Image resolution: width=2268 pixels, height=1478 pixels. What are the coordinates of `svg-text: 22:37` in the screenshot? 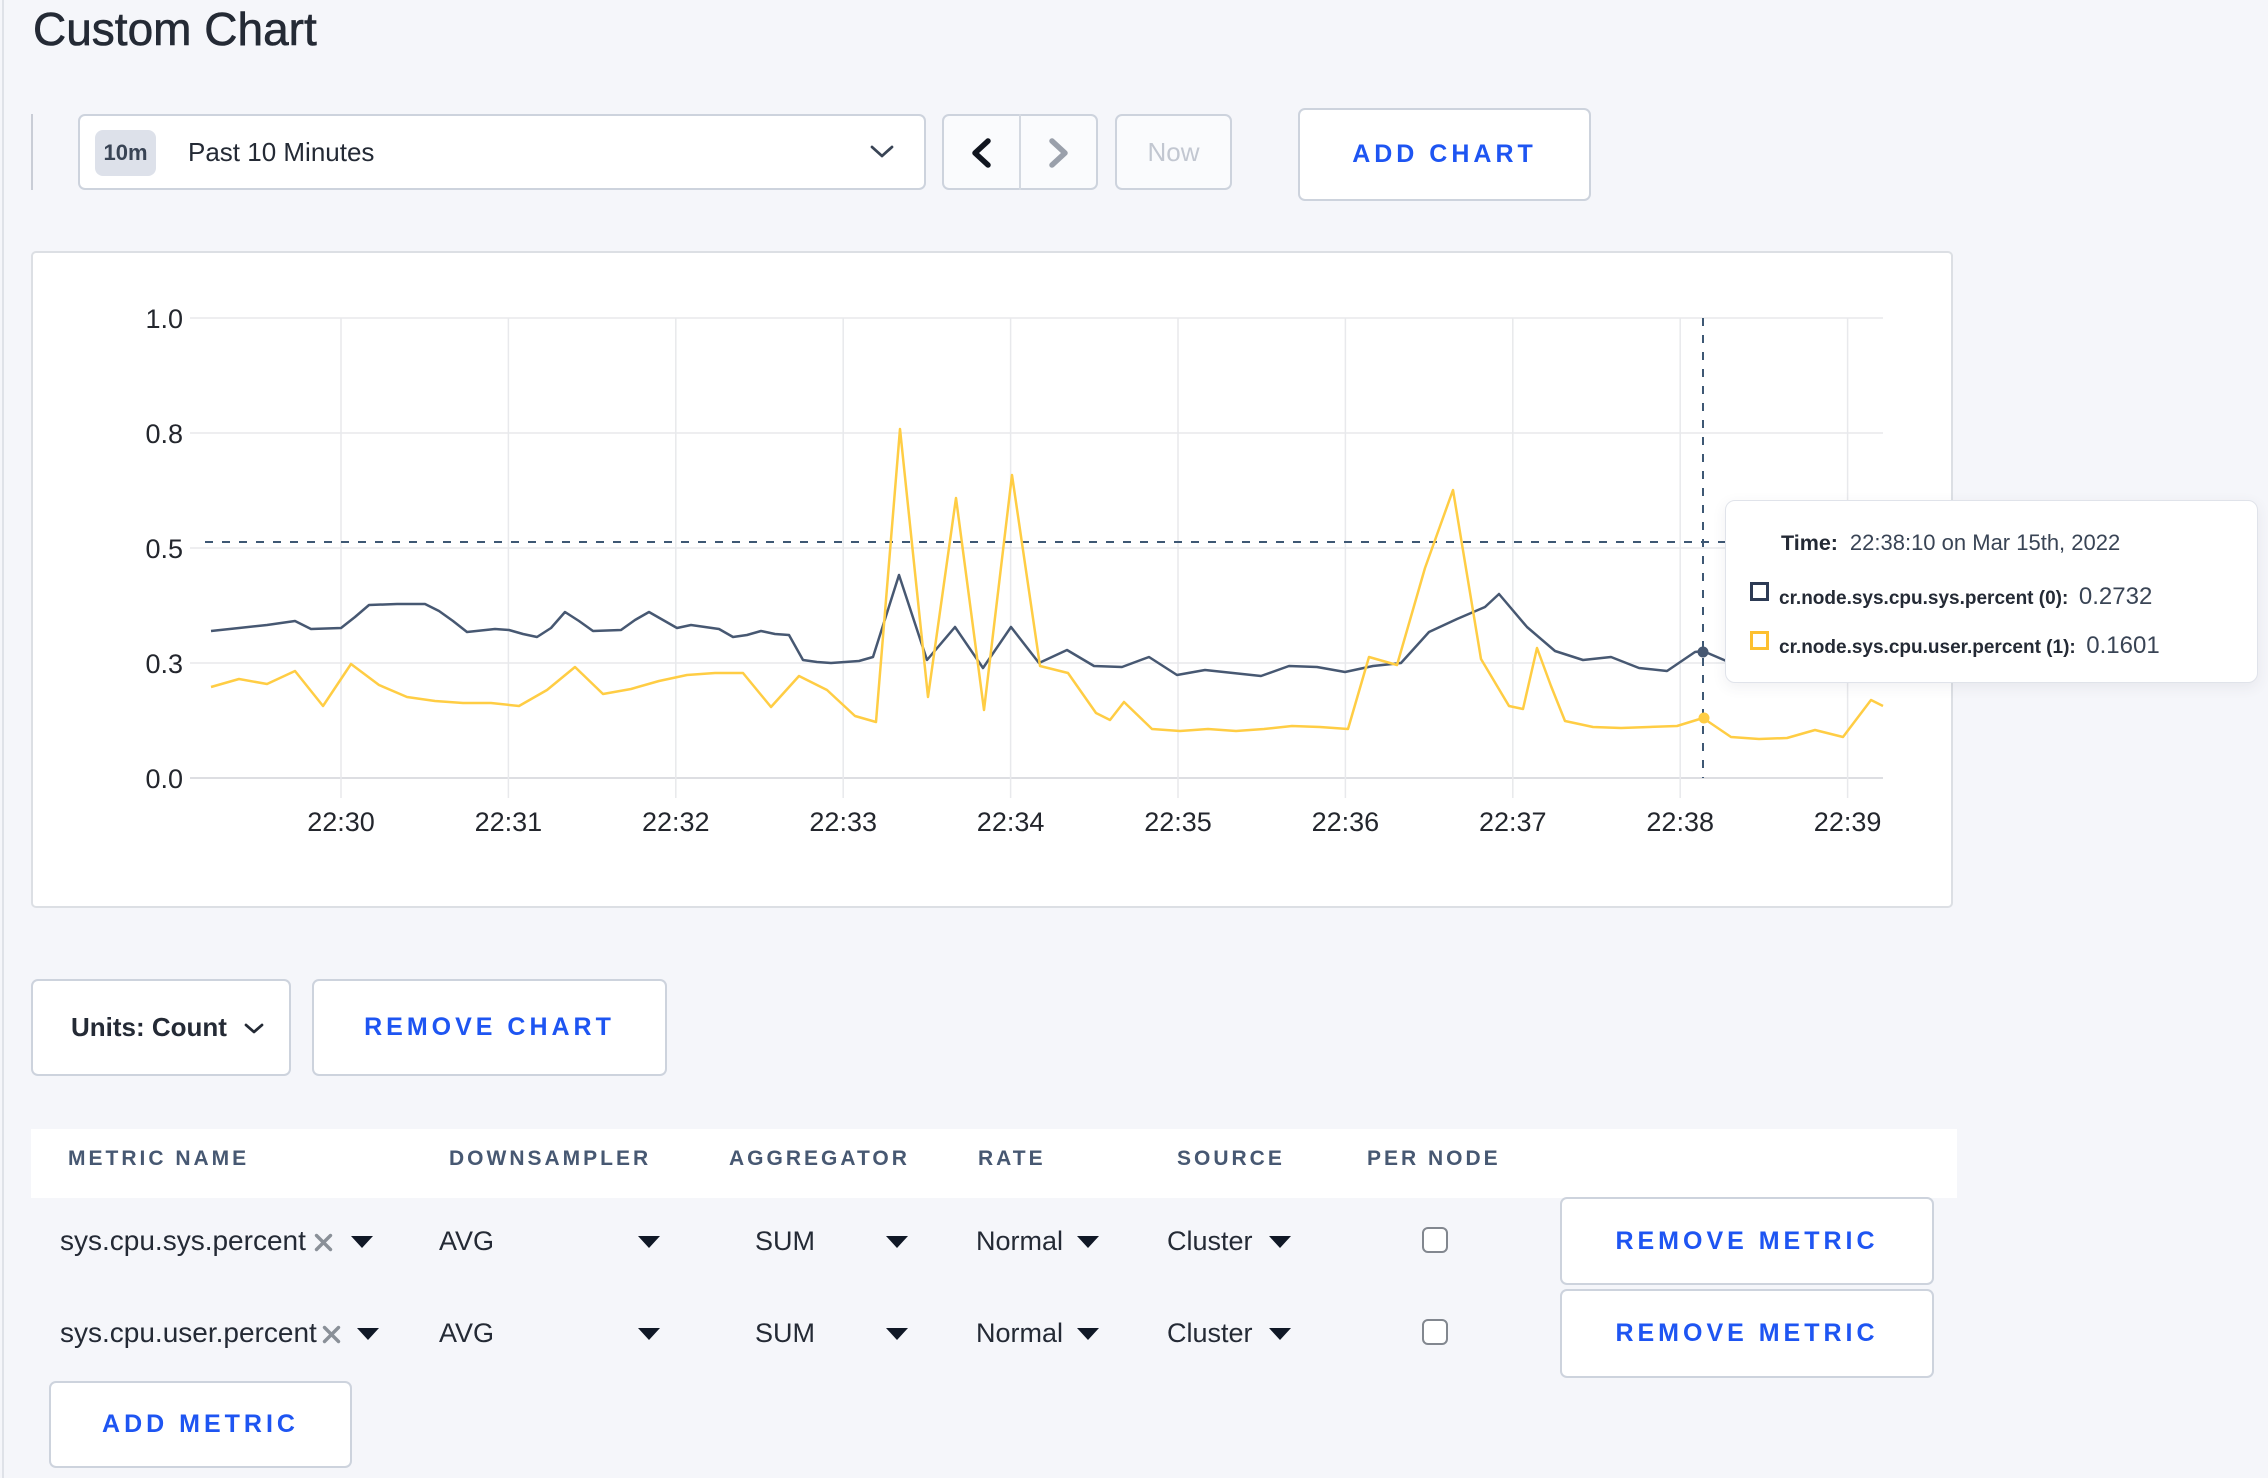 It's located at (1513, 822).